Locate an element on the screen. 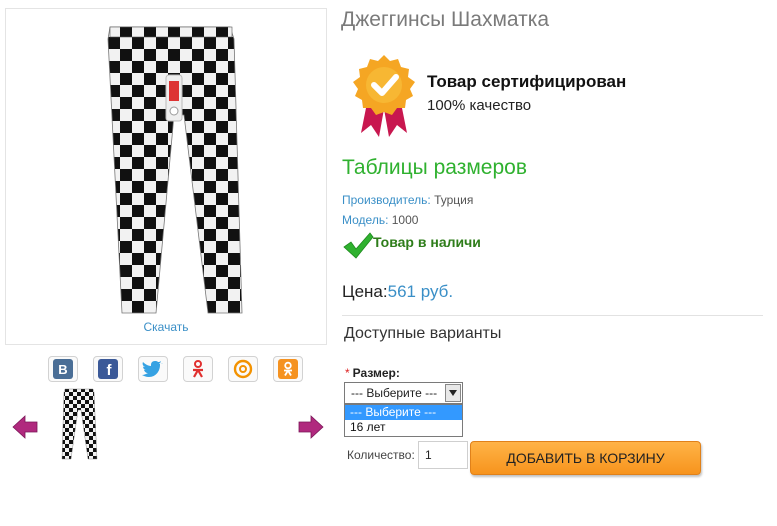 The image size is (777, 526). product-title: Джеггинсы Шахматка is located at coordinates (445, 19).